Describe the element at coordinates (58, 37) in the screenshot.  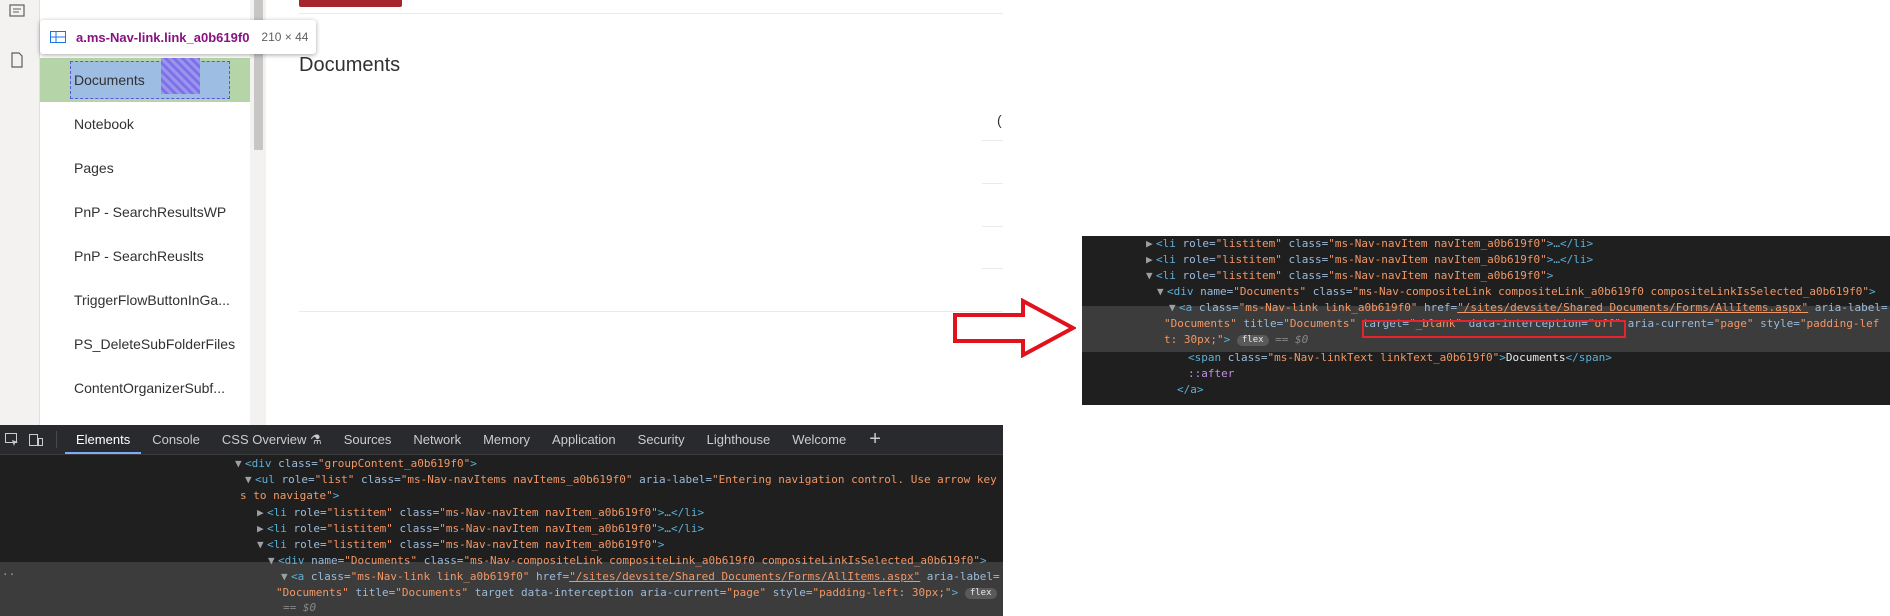
I see `flex-layout-icon` at that location.